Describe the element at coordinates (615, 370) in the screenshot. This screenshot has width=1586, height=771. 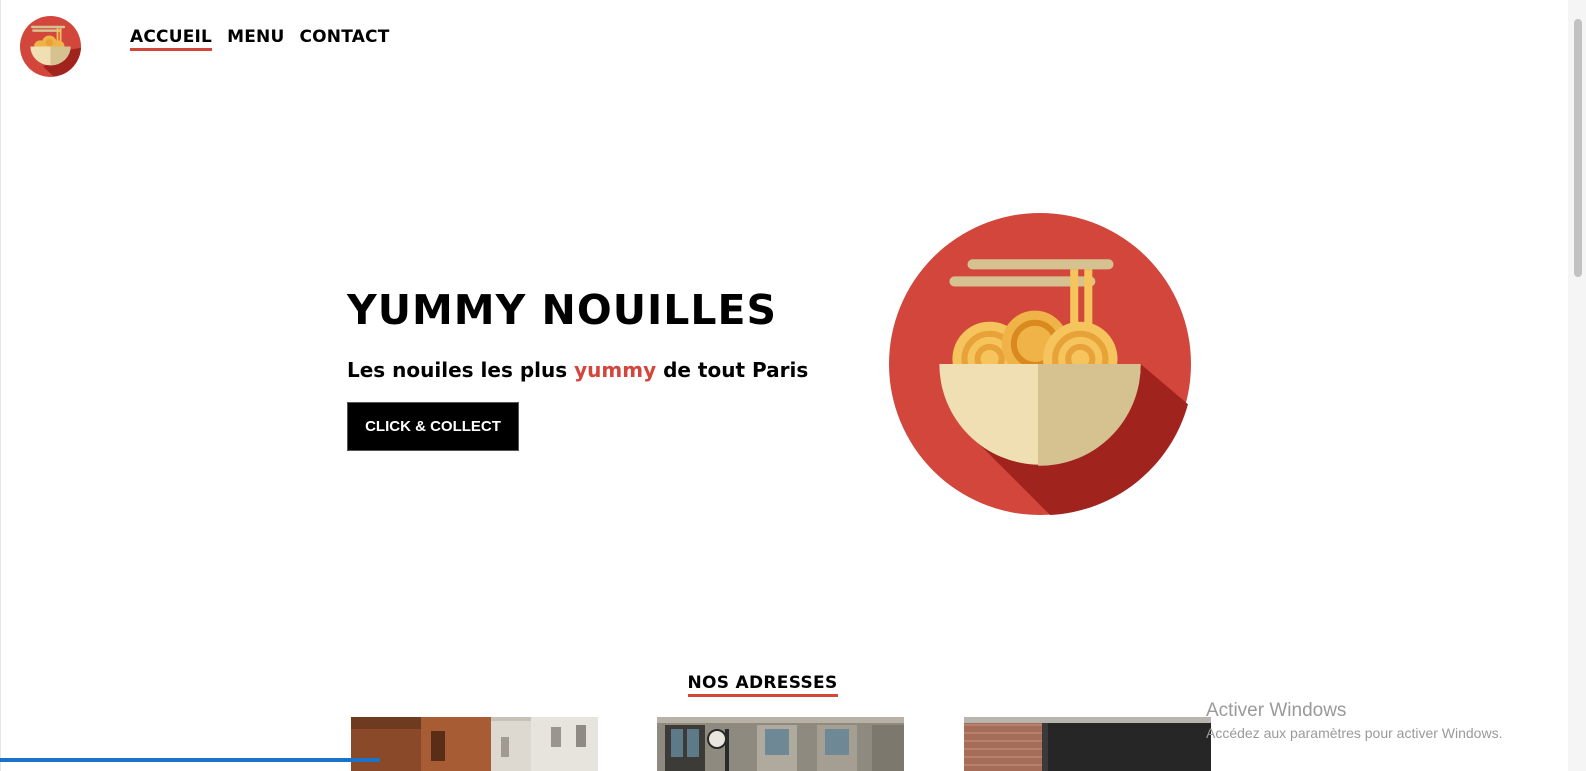
I see `hero-subtitle-accent: yummy` at that location.